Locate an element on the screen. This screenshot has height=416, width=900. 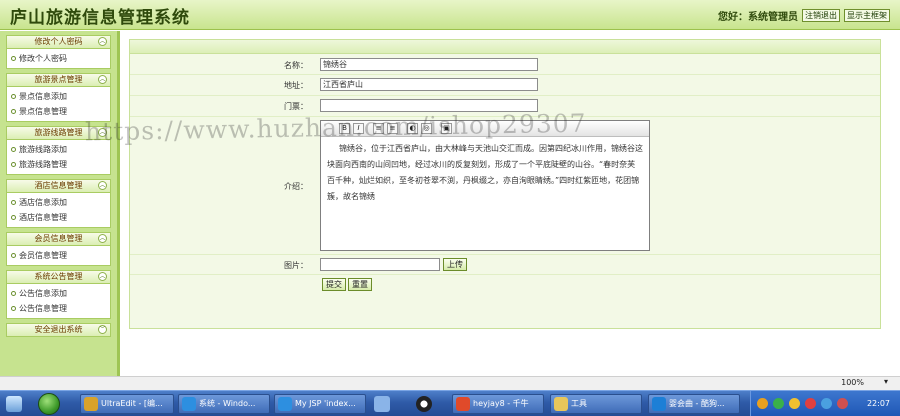
menu-group-member: 会员信息管理 ︿ is located at coordinates (58, 239).